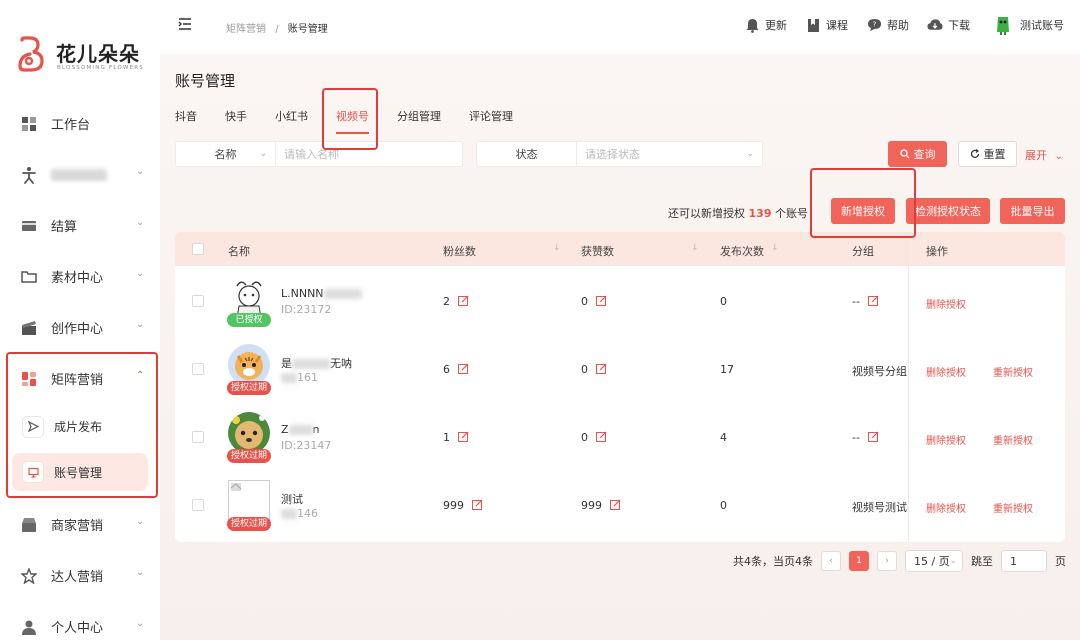 This screenshot has height=640, width=1080. Describe the element at coordinates (987, 154) in the screenshot. I see `reset-button: 重置` at that location.